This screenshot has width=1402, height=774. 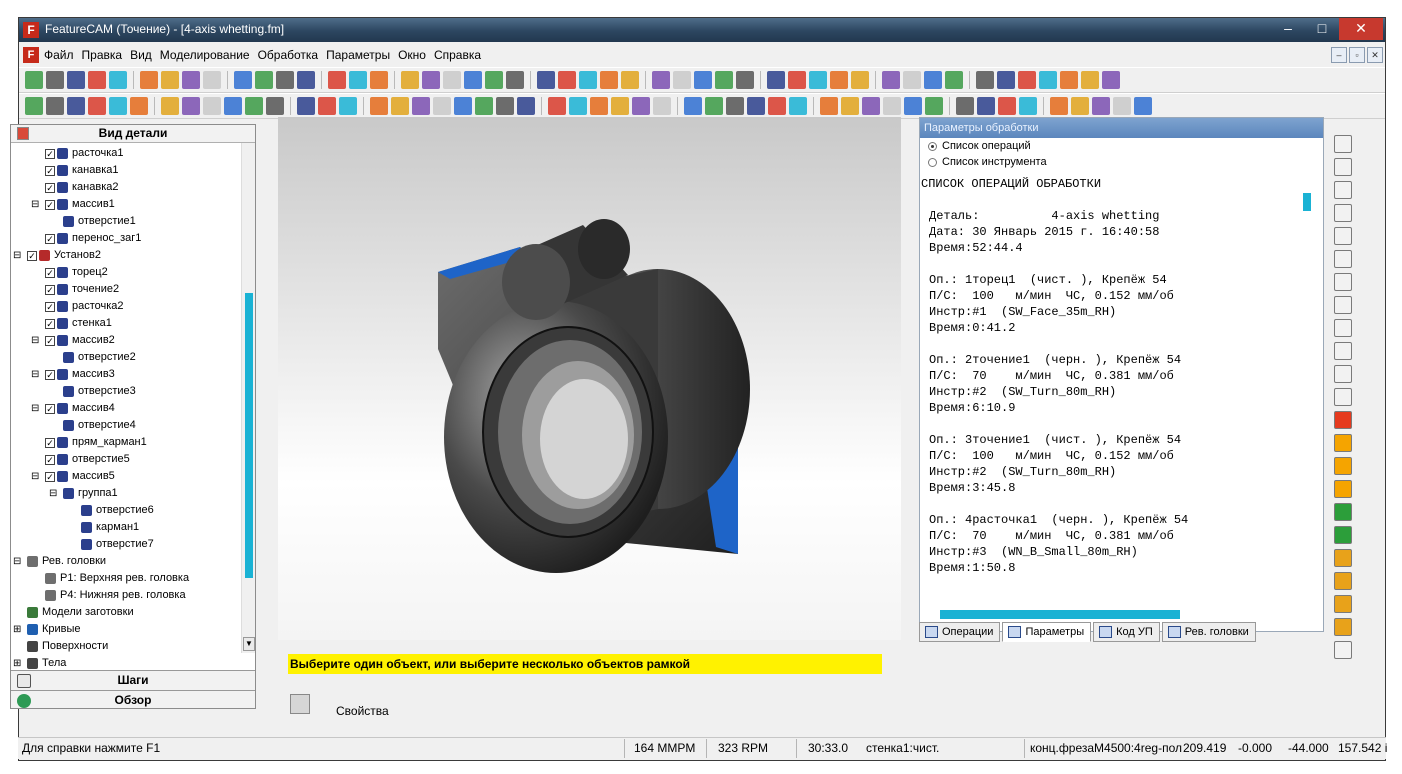 I want to click on tree-item: отверстие2, so click(x=126, y=357).